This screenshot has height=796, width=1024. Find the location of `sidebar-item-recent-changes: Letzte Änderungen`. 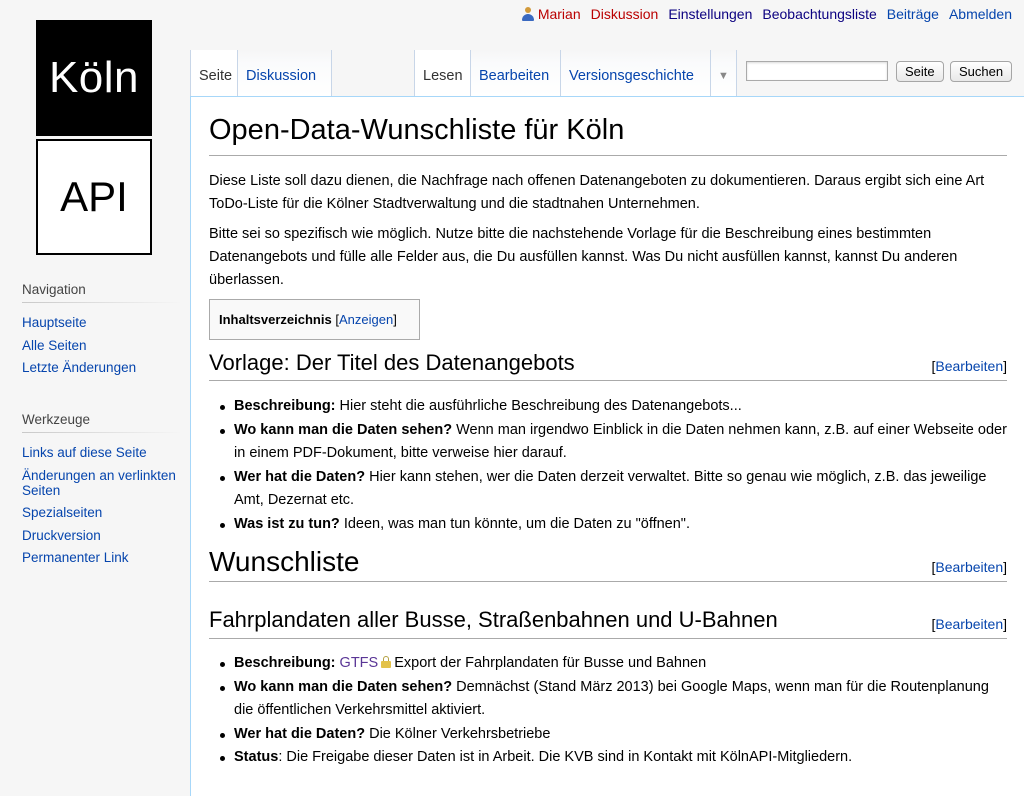

sidebar-item-recent-changes: Letzte Änderungen is located at coordinates (79, 367).